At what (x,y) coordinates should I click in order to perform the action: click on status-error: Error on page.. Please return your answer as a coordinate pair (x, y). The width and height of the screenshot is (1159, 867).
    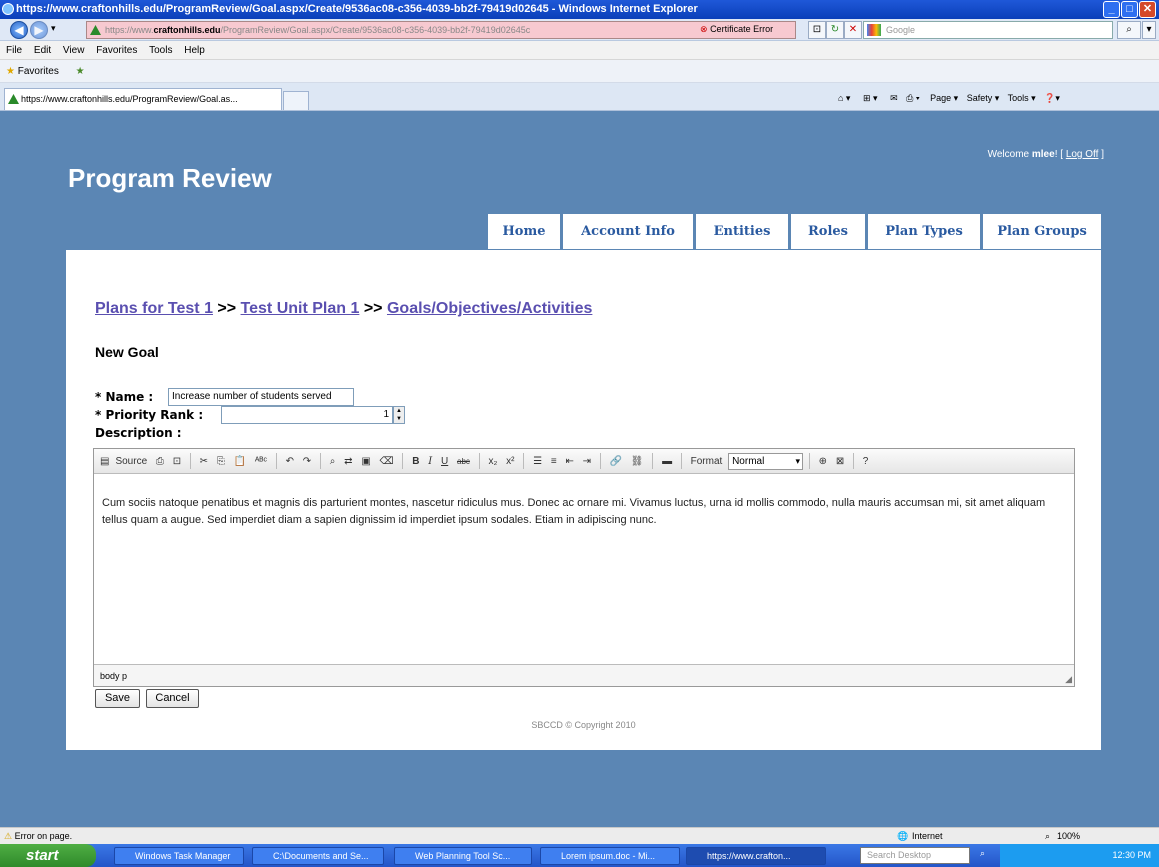
    Looking at the image, I should click on (44, 836).